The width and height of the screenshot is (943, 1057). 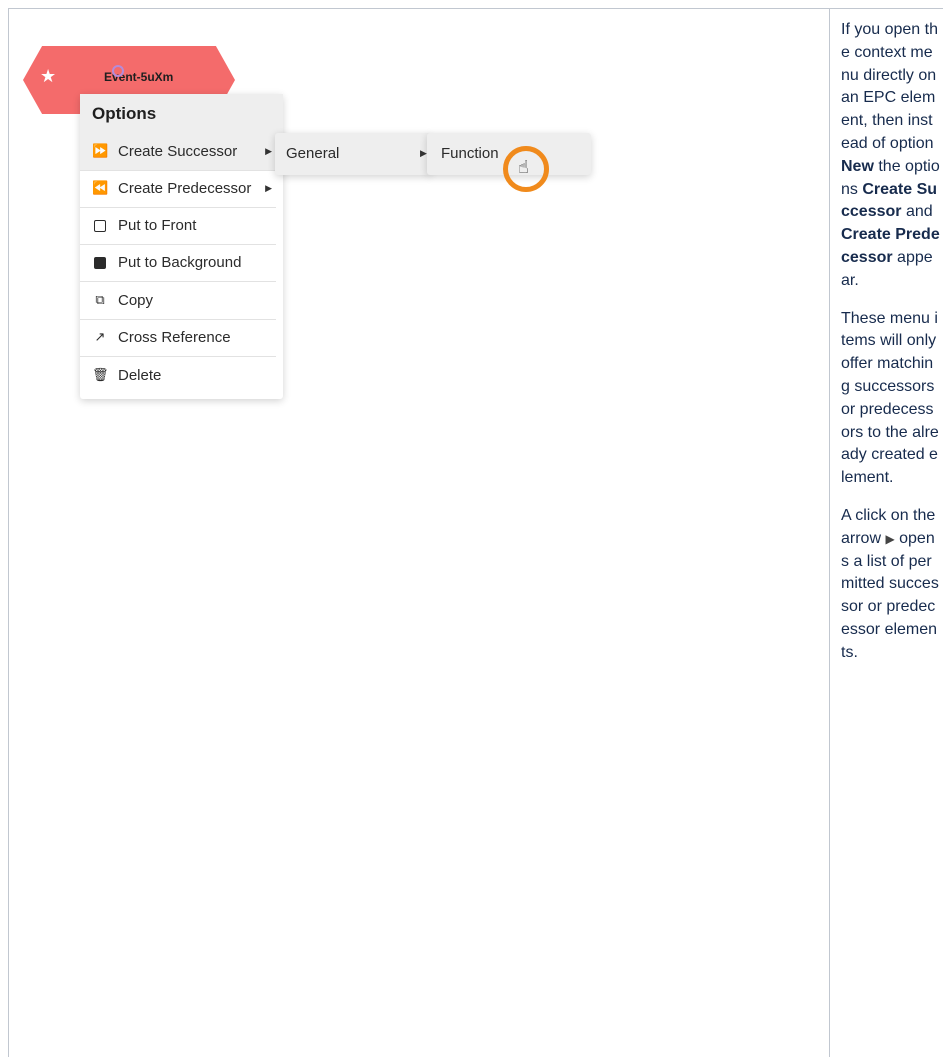 I want to click on trash-icon: 🗑, so click(x=100, y=375).